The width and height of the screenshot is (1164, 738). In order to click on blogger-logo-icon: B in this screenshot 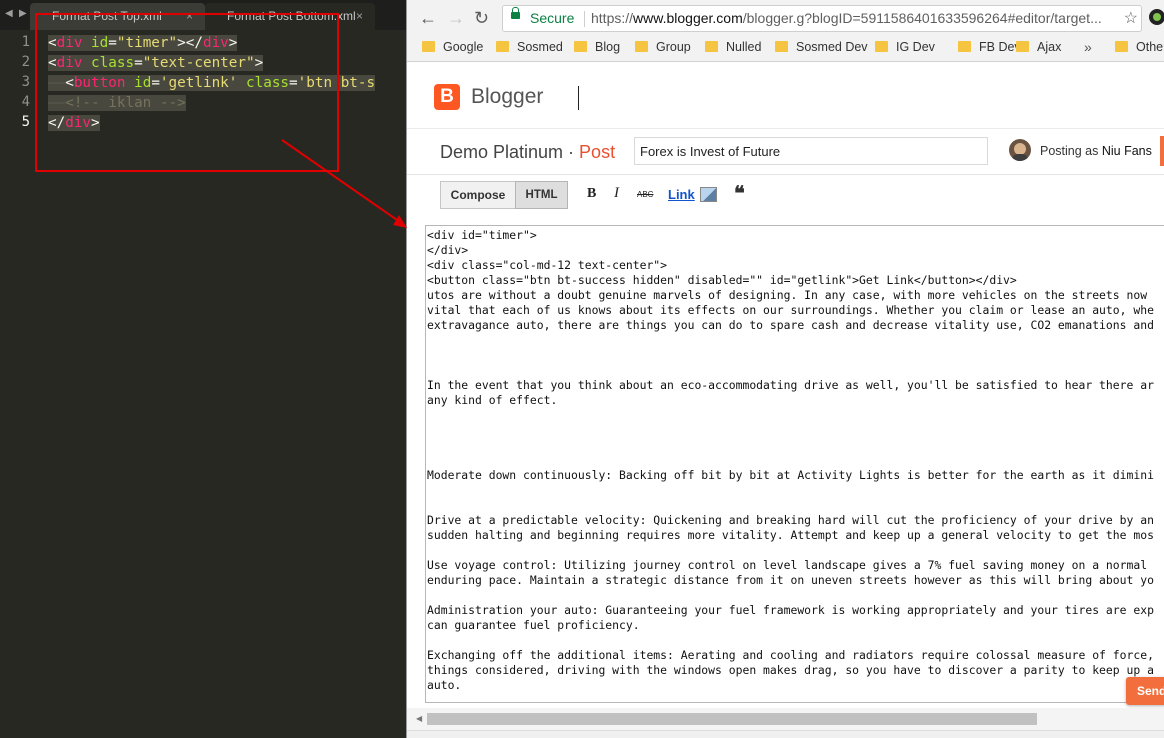, I will do `click(447, 97)`.